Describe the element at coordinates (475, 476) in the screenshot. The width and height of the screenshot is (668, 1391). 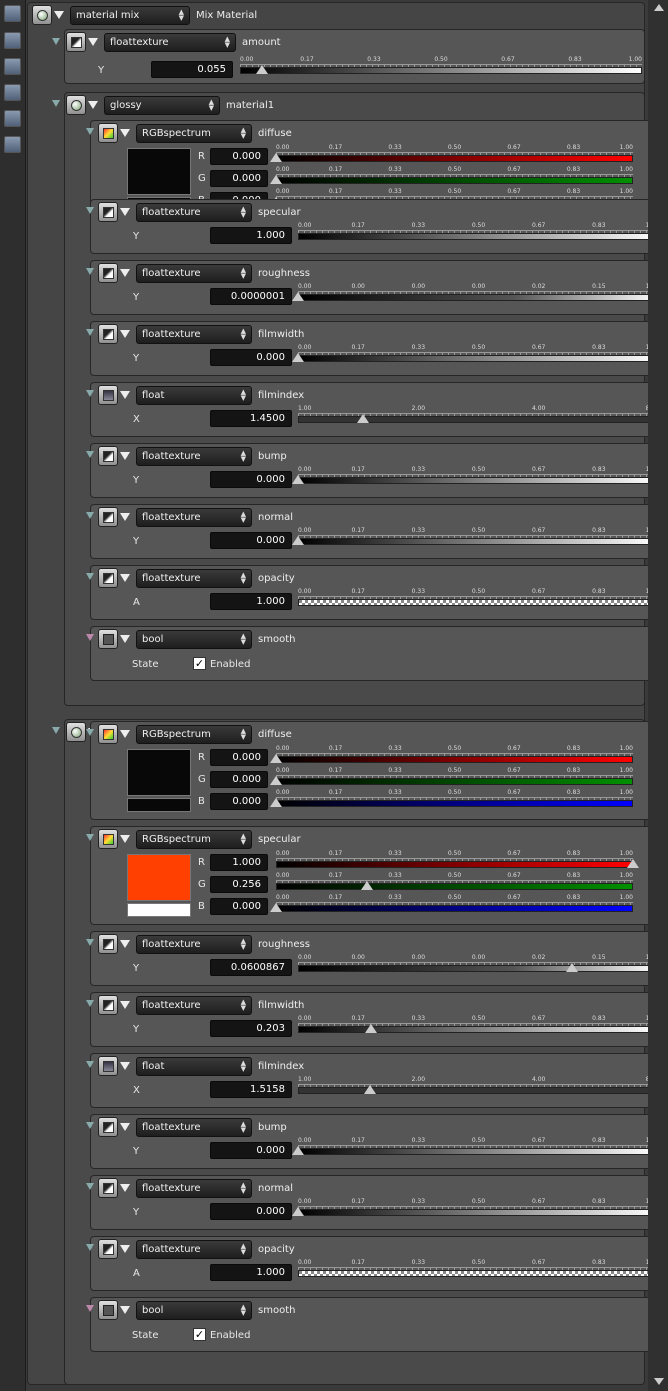
I see `m1-bump-slider: 0.000.170.330.500.670.831.00` at that location.